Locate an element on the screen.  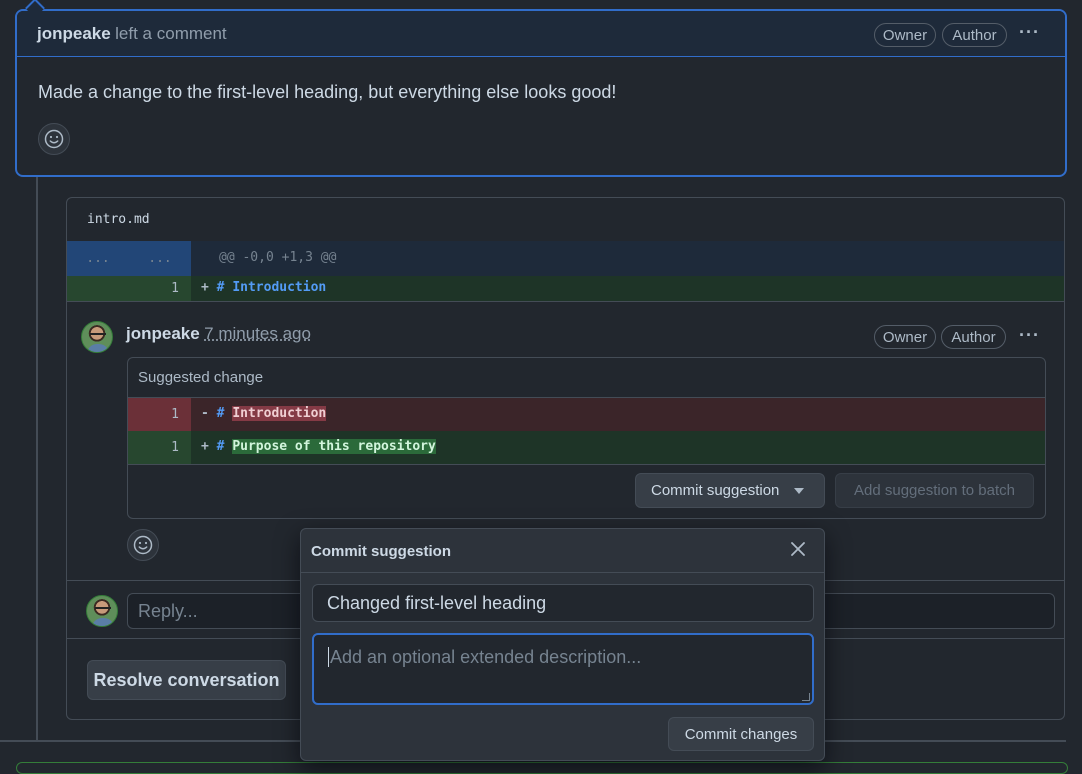
review-comment-meta: jonpeake 7 minutes ago is located at coordinates (218, 334).